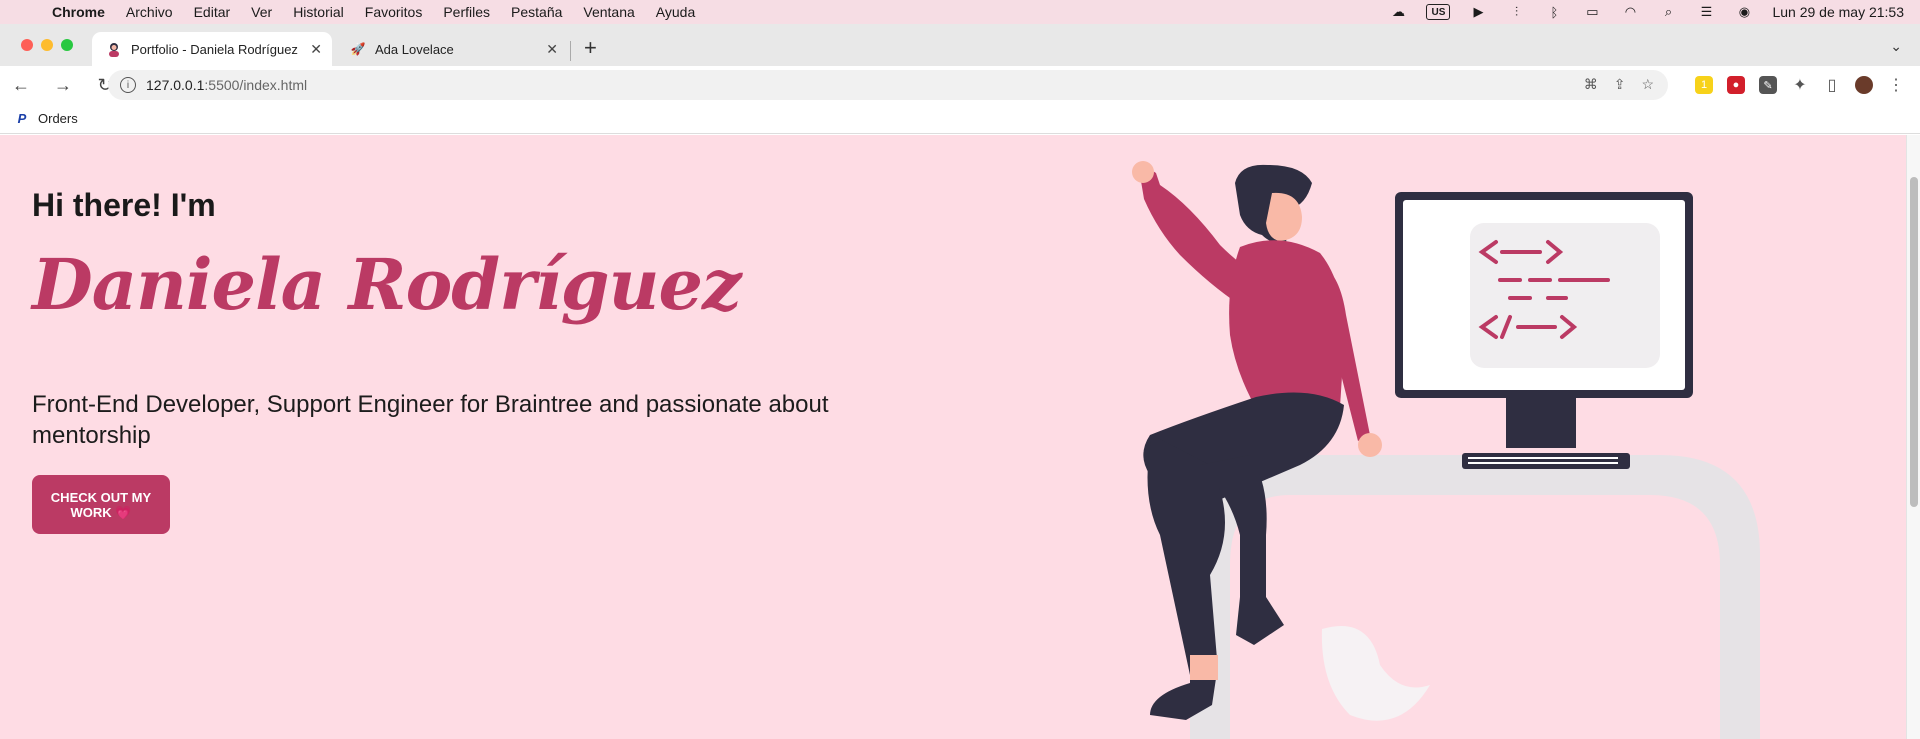 Image resolution: width=1920 pixels, height=739 pixels. I want to click on tab-ada-lovelace: 🚀 Ada Lovelace ✕, so click(452, 49).